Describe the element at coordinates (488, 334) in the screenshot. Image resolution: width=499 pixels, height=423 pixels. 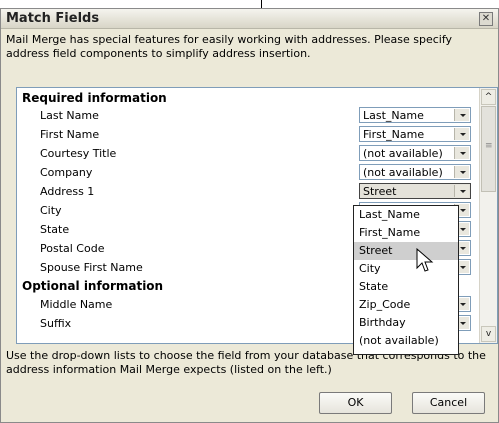
I see `scroll-down-button: v` at that location.